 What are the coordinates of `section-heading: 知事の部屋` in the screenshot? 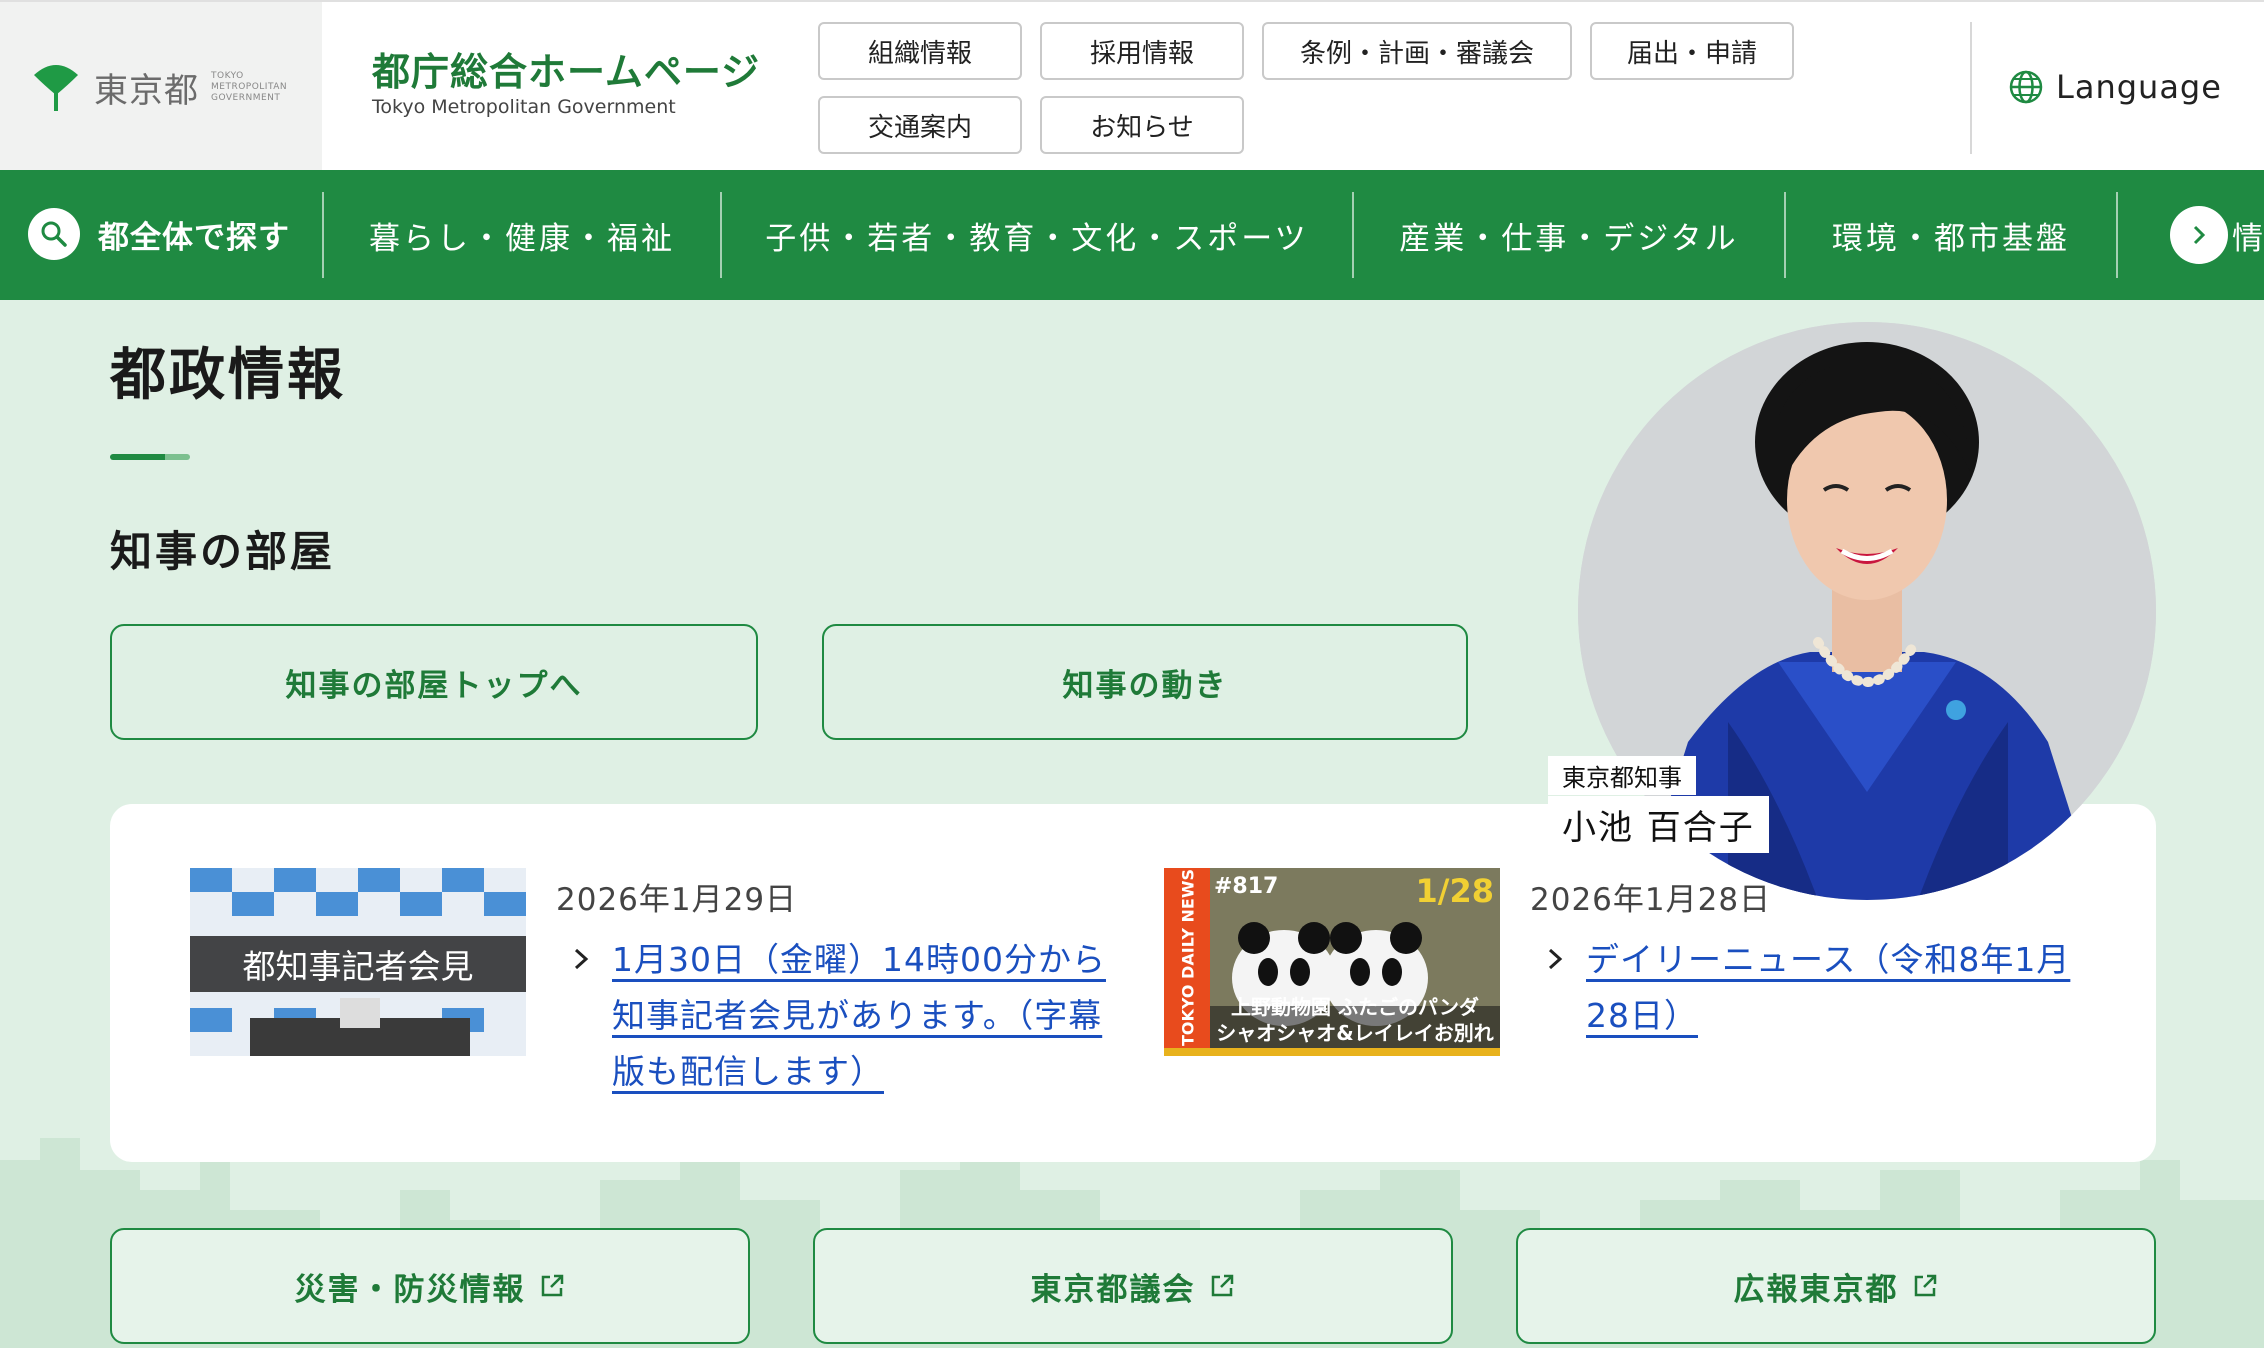 It's located at (223, 551).